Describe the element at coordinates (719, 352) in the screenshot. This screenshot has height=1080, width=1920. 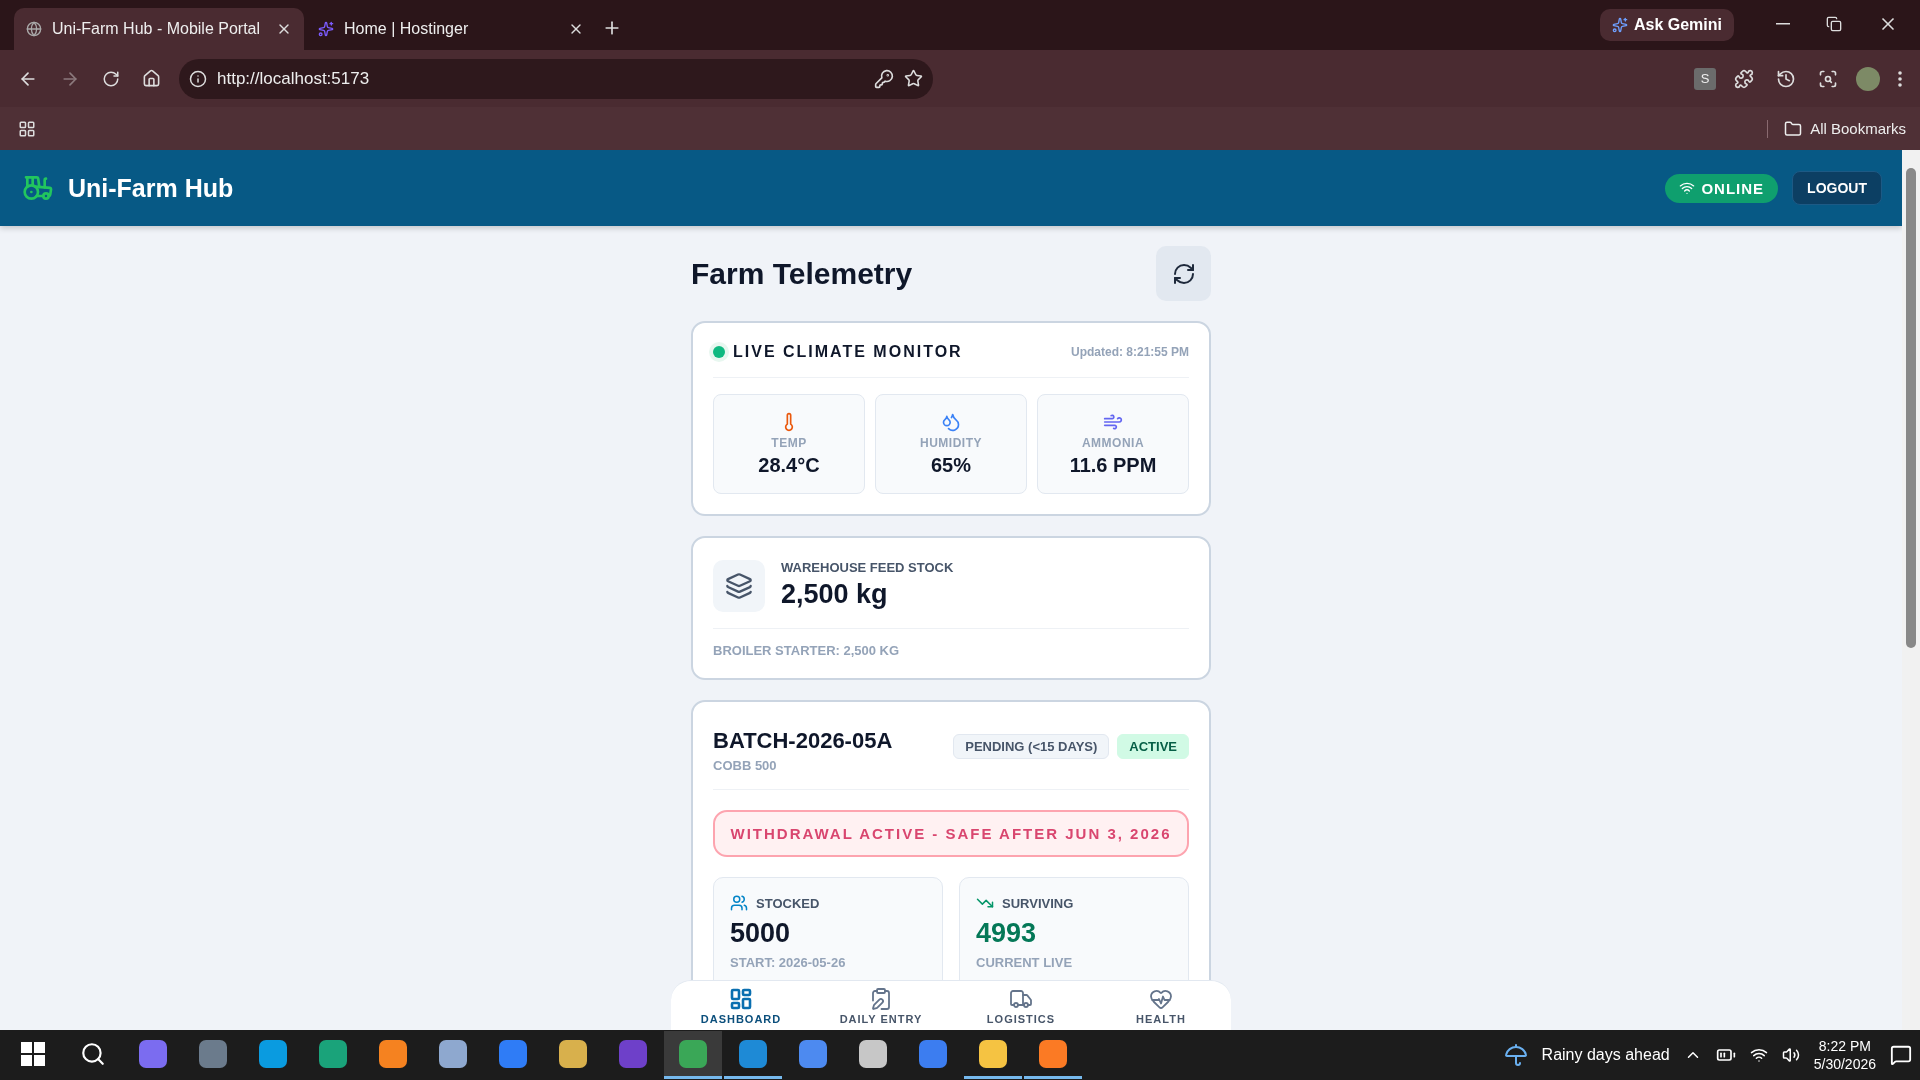
I see `live-dot` at that location.